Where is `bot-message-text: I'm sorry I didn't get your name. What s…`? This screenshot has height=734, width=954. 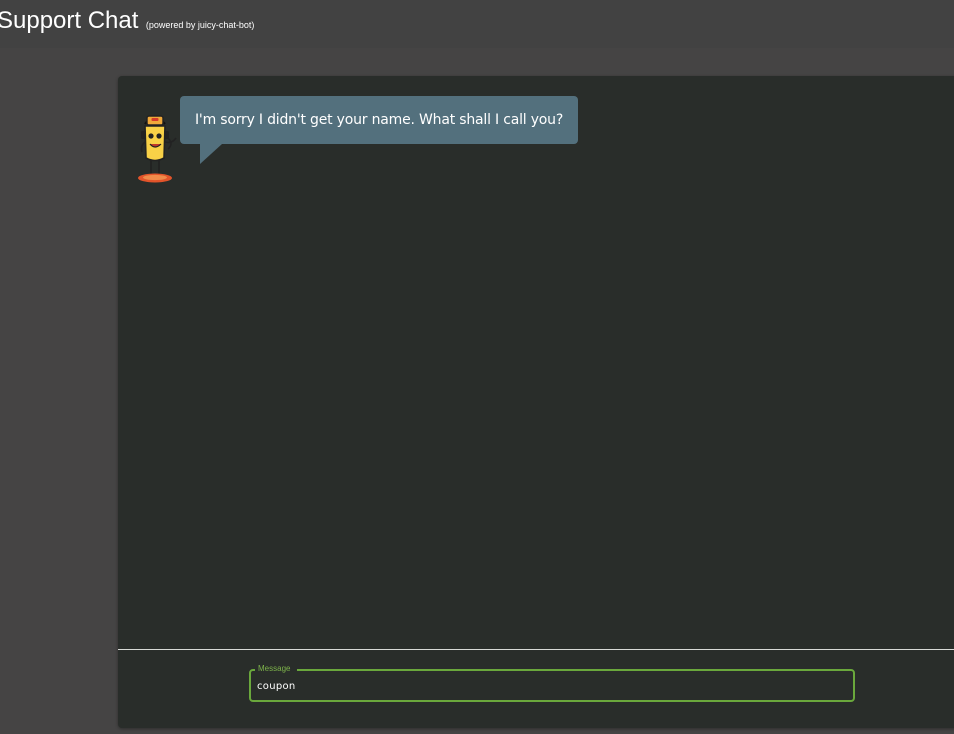 bot-message-text: I'm sorry I didn't get your name. What s… is located at coordinates (379, 120).